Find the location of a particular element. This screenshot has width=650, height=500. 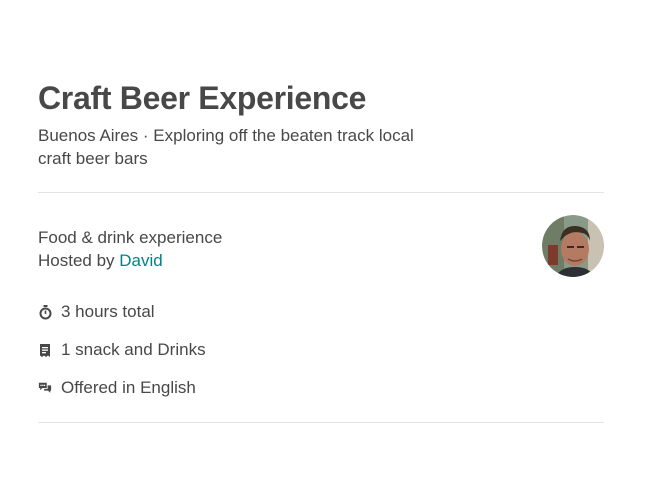

detail-food: 1 snack and Drinks is located at coordinates (122, 350).